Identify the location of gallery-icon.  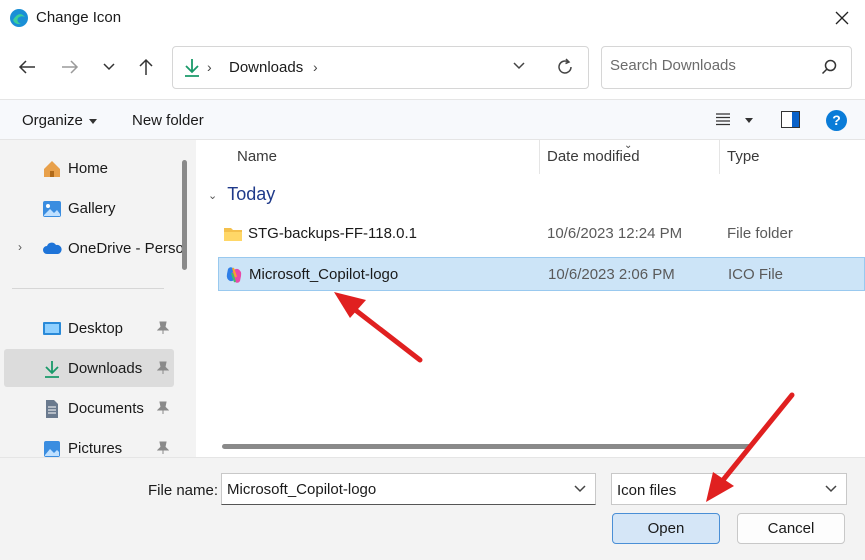
(52, 209).